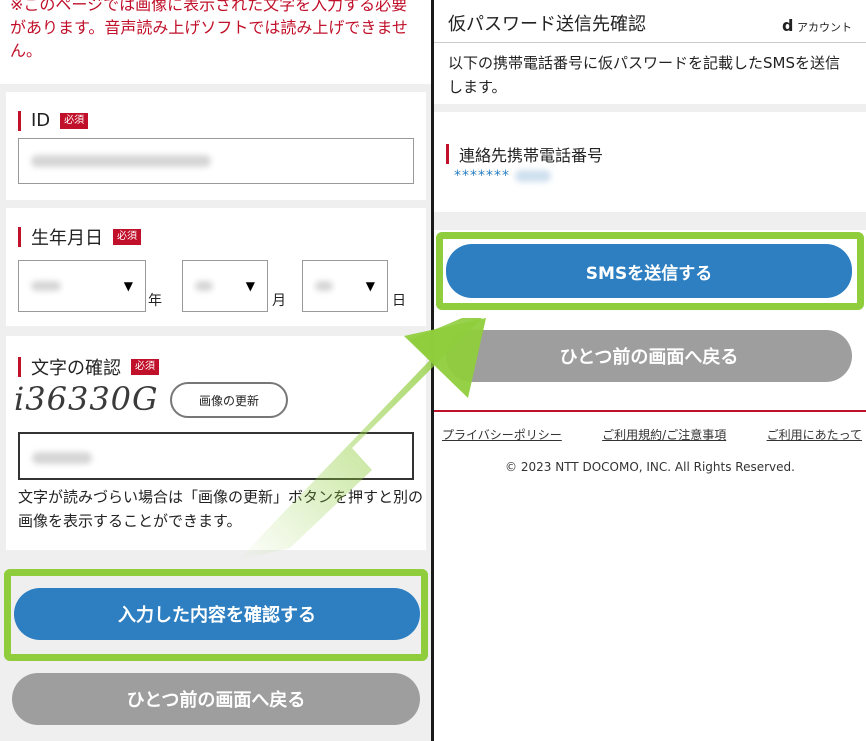 The image size is (866, 741). I want to click on green-arrow-overlay, so click(362, 439).